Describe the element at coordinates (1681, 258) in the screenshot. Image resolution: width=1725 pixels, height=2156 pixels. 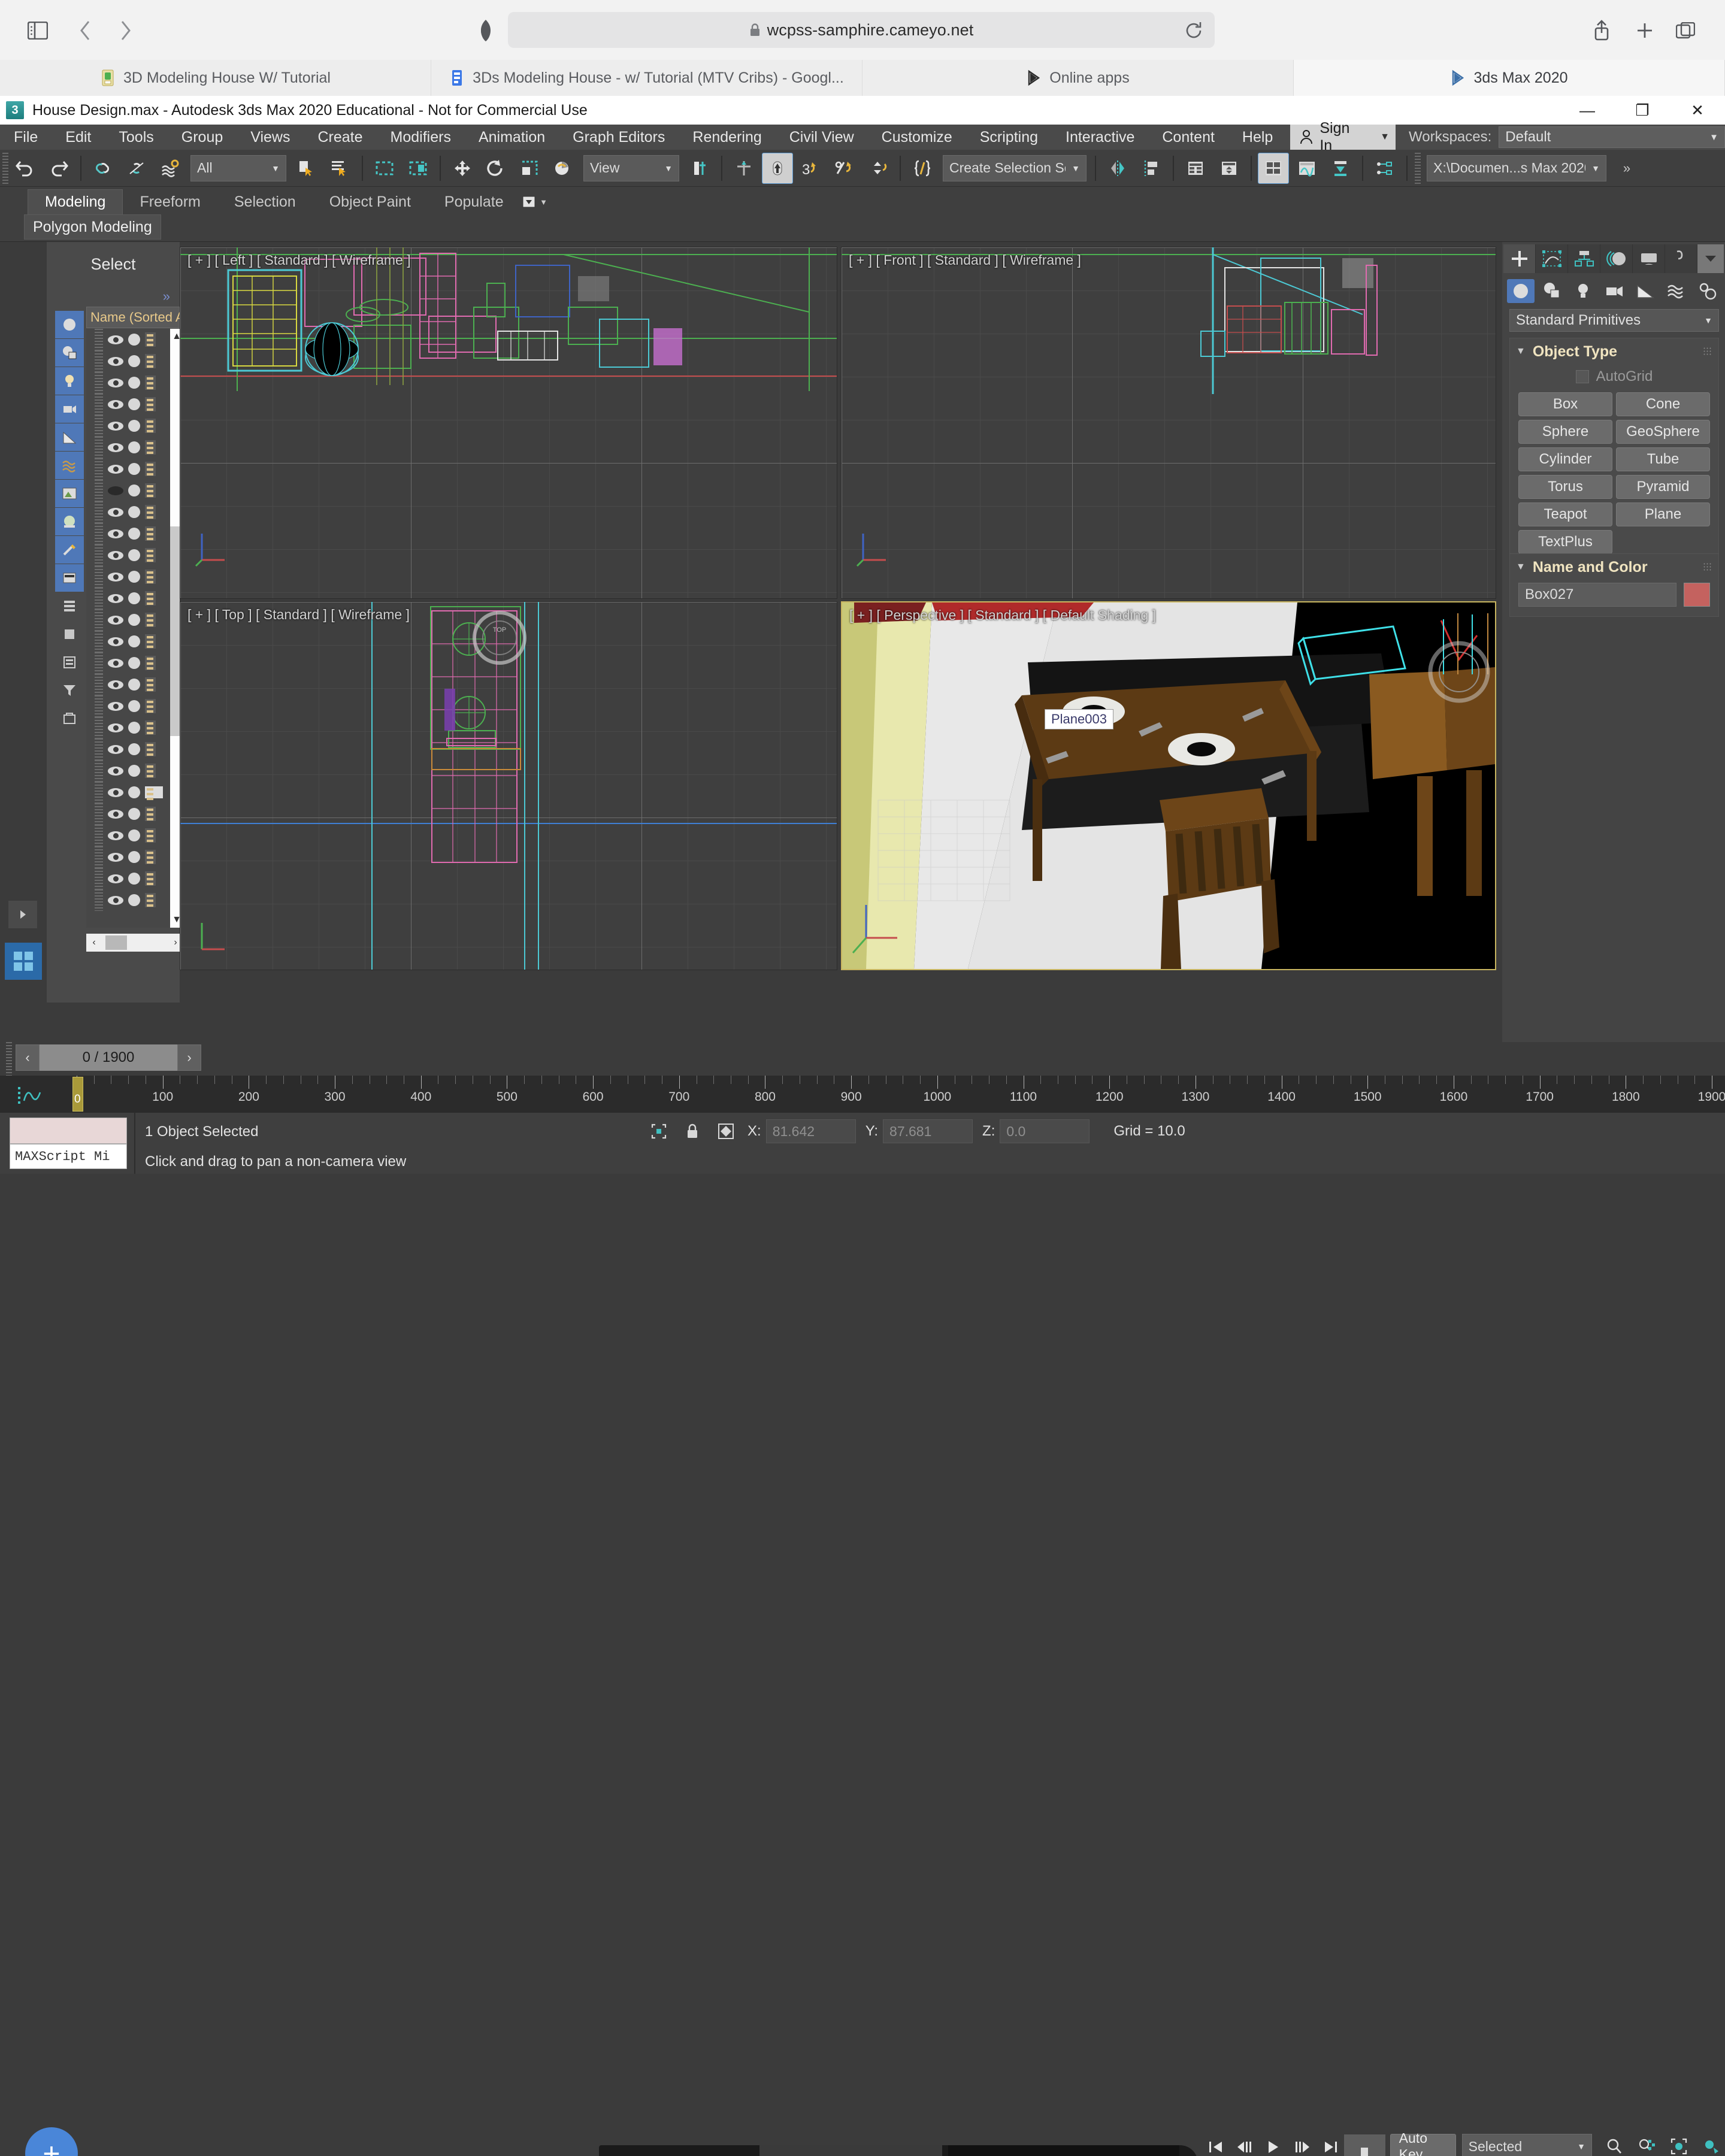
I see `utilities-tab` at that location.